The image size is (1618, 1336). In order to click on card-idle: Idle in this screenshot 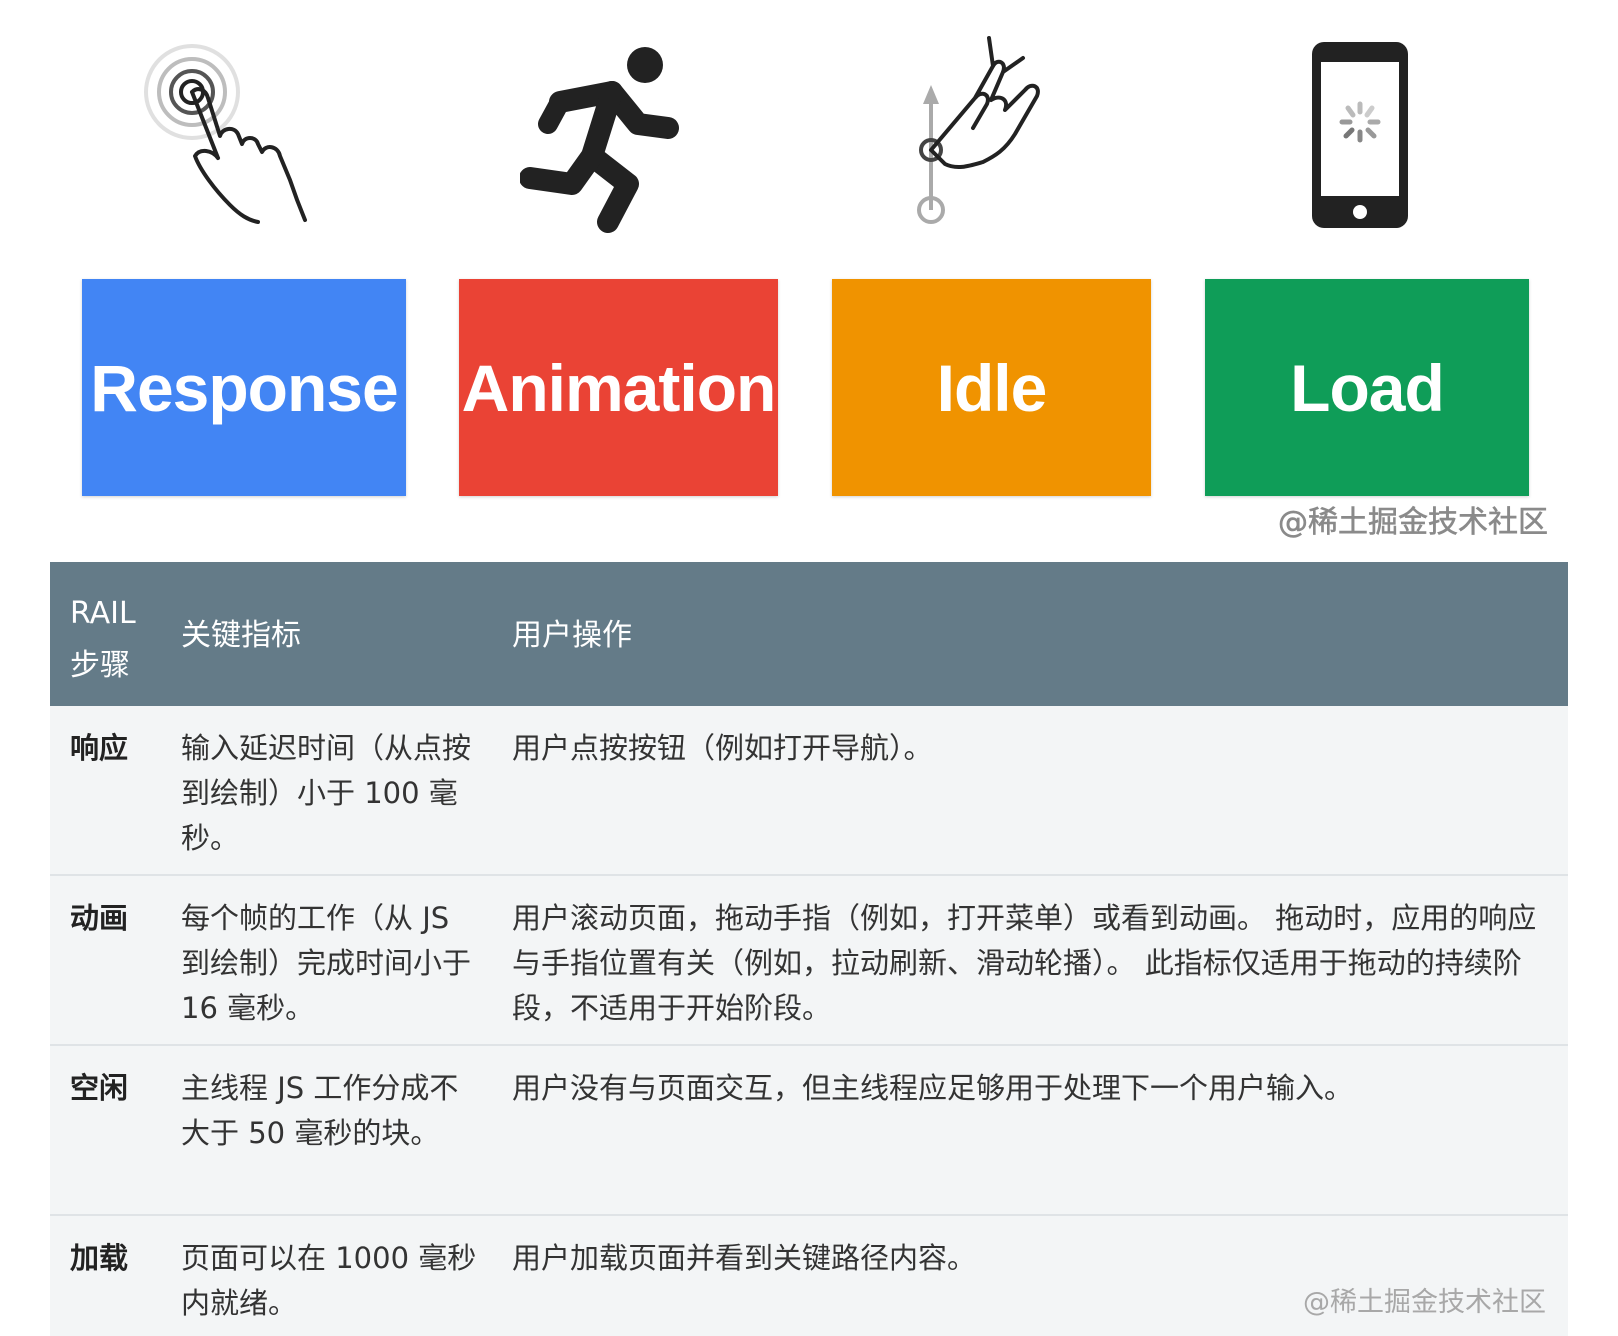, I will do `click(991, 387)`.